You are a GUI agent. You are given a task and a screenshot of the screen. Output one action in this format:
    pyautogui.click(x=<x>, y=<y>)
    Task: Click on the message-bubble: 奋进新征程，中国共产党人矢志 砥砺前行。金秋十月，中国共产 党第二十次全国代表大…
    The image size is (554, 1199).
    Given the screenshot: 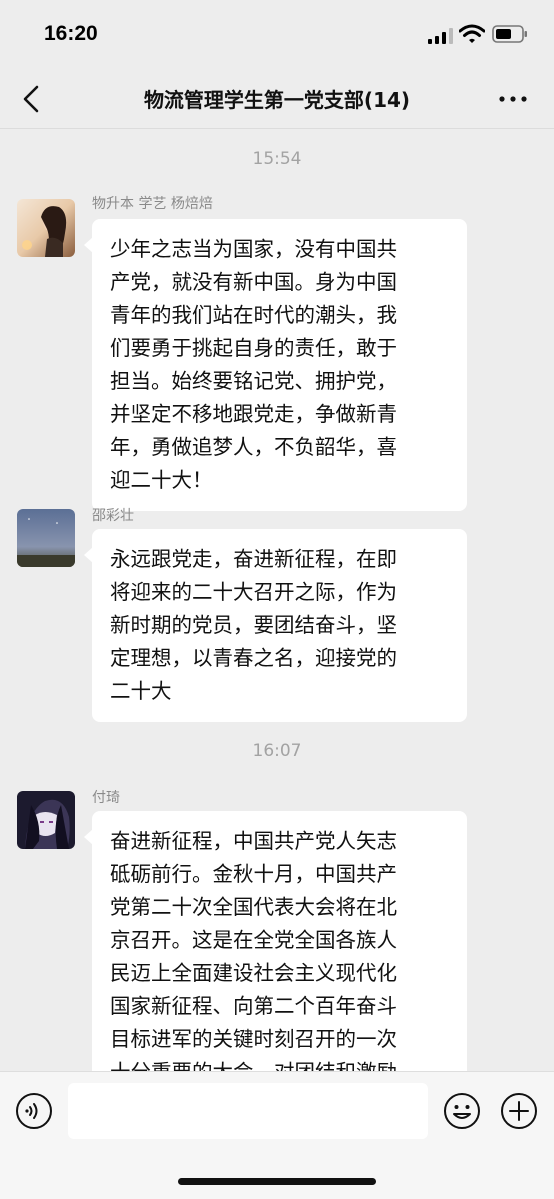 What is the action you would take?
    pyautogui.click(x=275, y=941)
    